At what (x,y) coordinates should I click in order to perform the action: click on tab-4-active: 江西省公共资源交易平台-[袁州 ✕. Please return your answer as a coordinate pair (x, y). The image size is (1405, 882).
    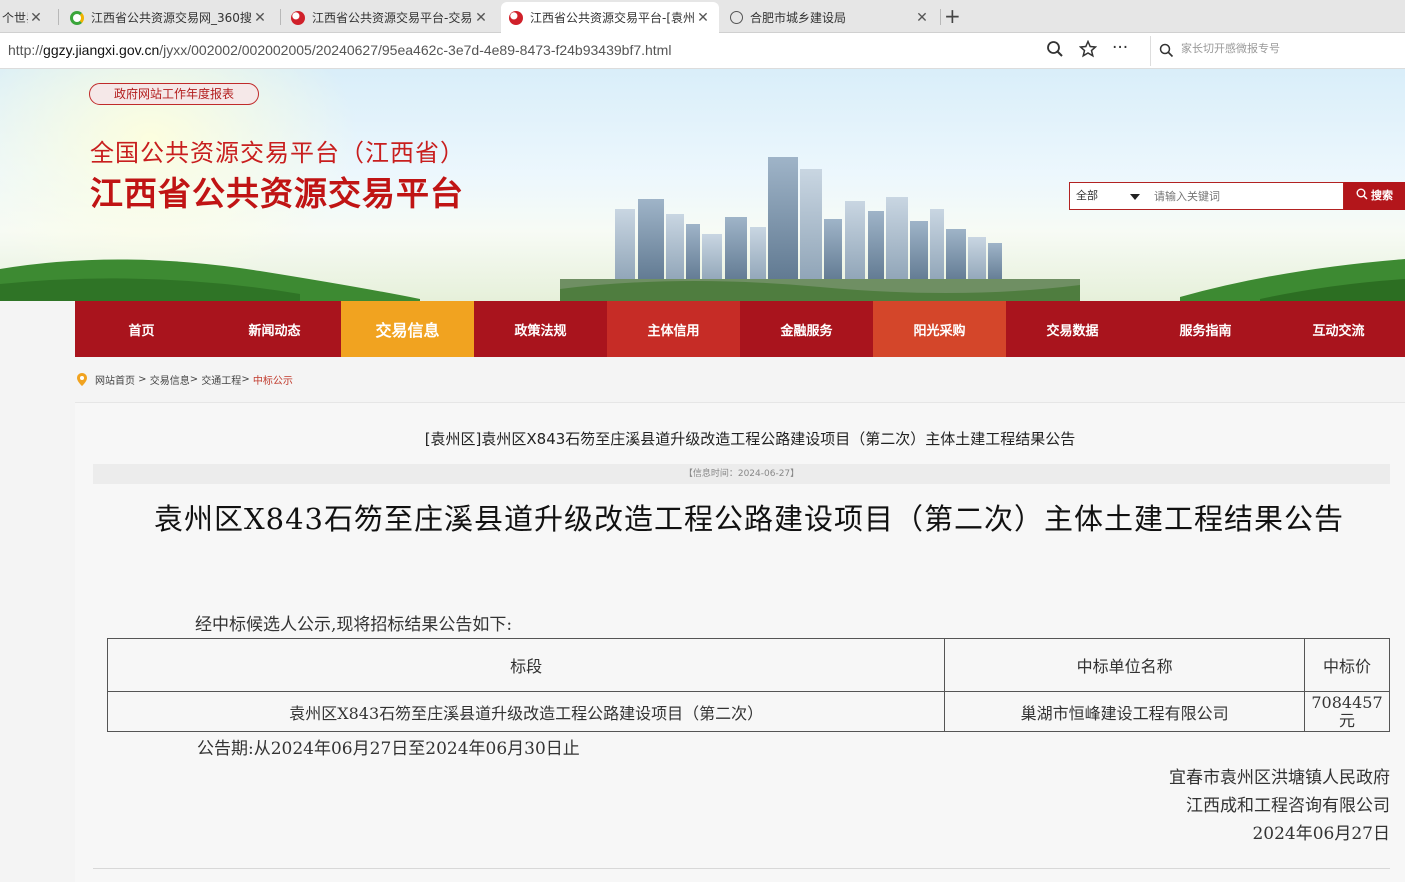
    Looking at the image, I should click on (610, 17).